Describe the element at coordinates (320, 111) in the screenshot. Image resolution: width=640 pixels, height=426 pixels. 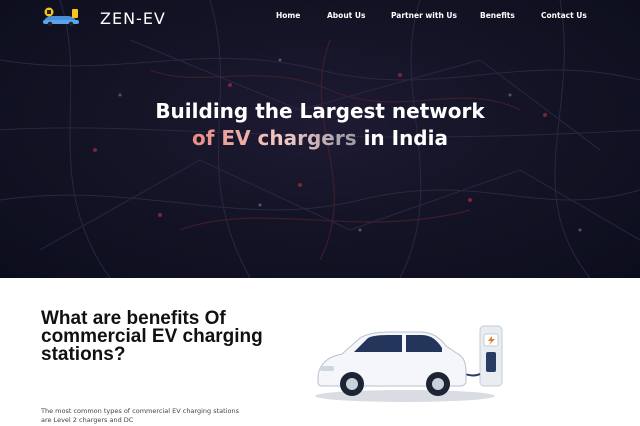
I see `hero-title-line-1: Building the Largest network` at that location.